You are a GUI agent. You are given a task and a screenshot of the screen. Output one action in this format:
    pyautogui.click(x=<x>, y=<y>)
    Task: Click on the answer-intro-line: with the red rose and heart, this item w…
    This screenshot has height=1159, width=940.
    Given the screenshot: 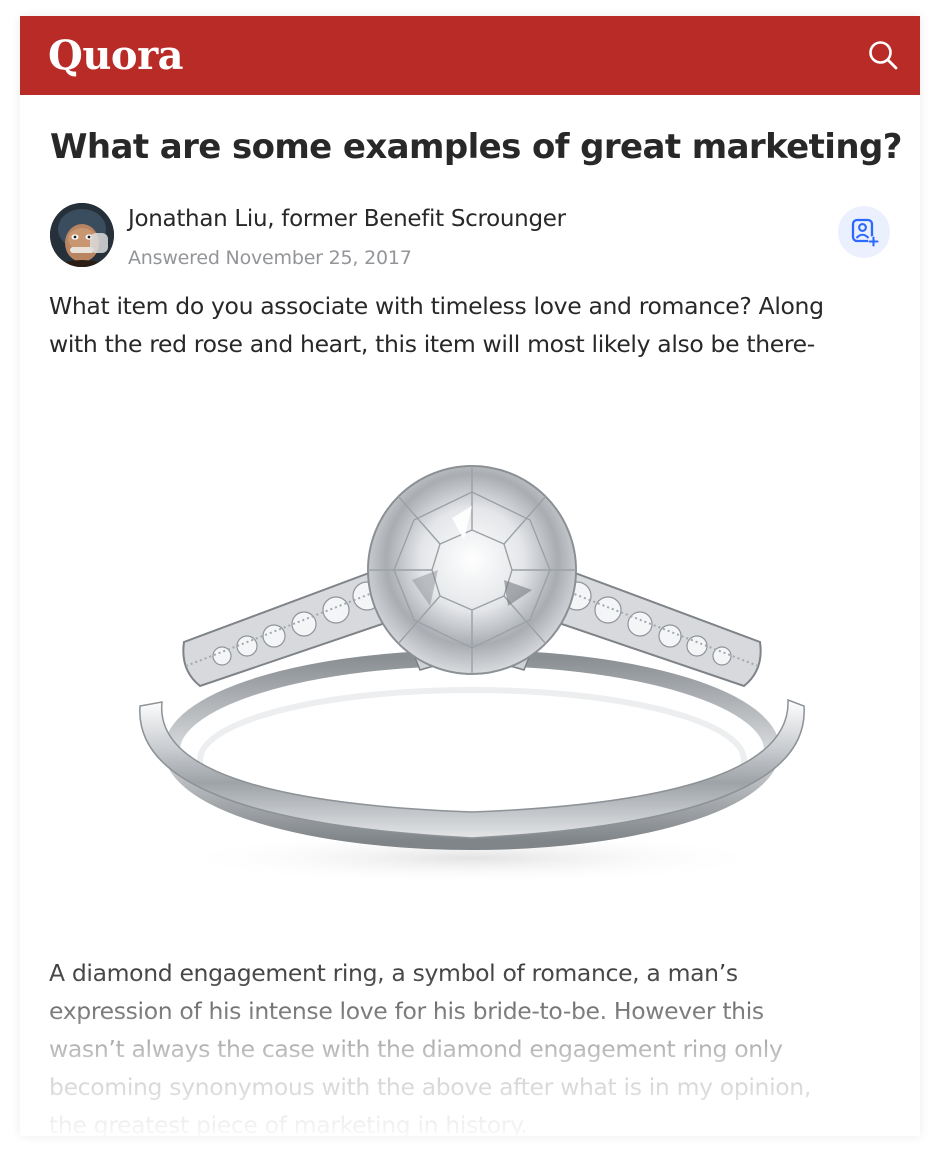 What is the action you would take?
    pyautogui.click(x=432, y=344)
    